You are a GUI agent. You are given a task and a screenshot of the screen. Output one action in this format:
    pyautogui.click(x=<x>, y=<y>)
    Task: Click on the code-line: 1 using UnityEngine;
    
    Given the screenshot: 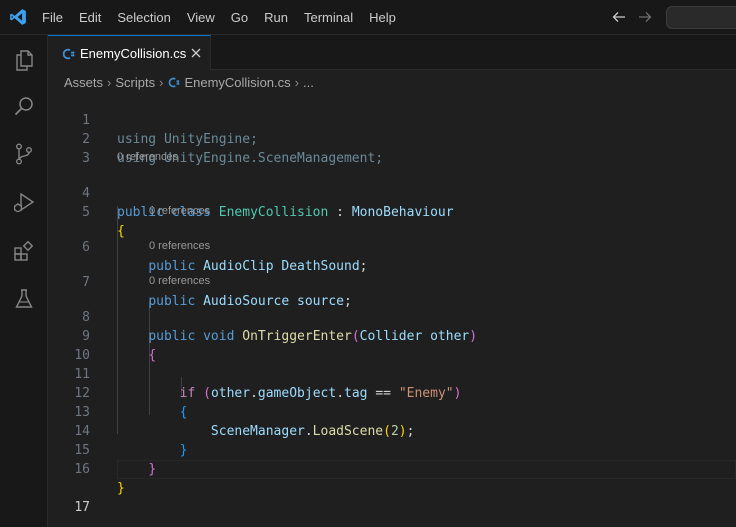 What is the action you would take?
    pyautogui.click(x=392, y=119)
    